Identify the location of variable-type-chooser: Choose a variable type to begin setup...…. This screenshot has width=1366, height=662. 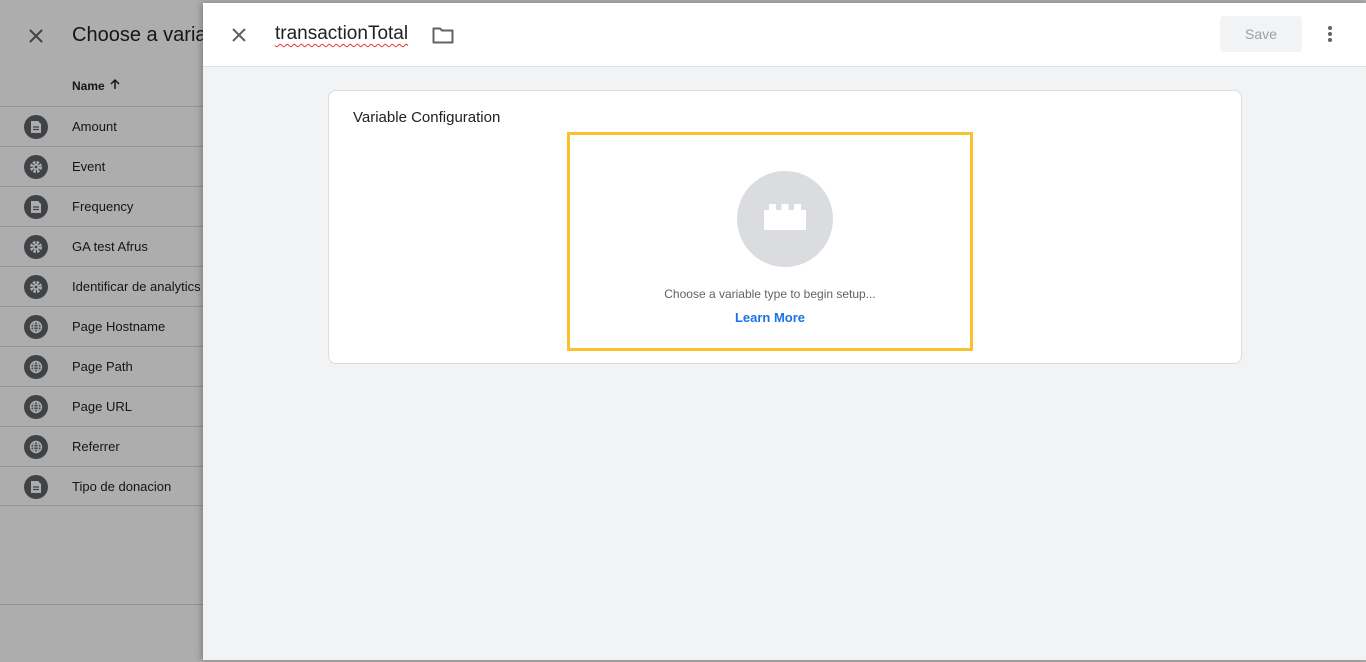
(770, 241).